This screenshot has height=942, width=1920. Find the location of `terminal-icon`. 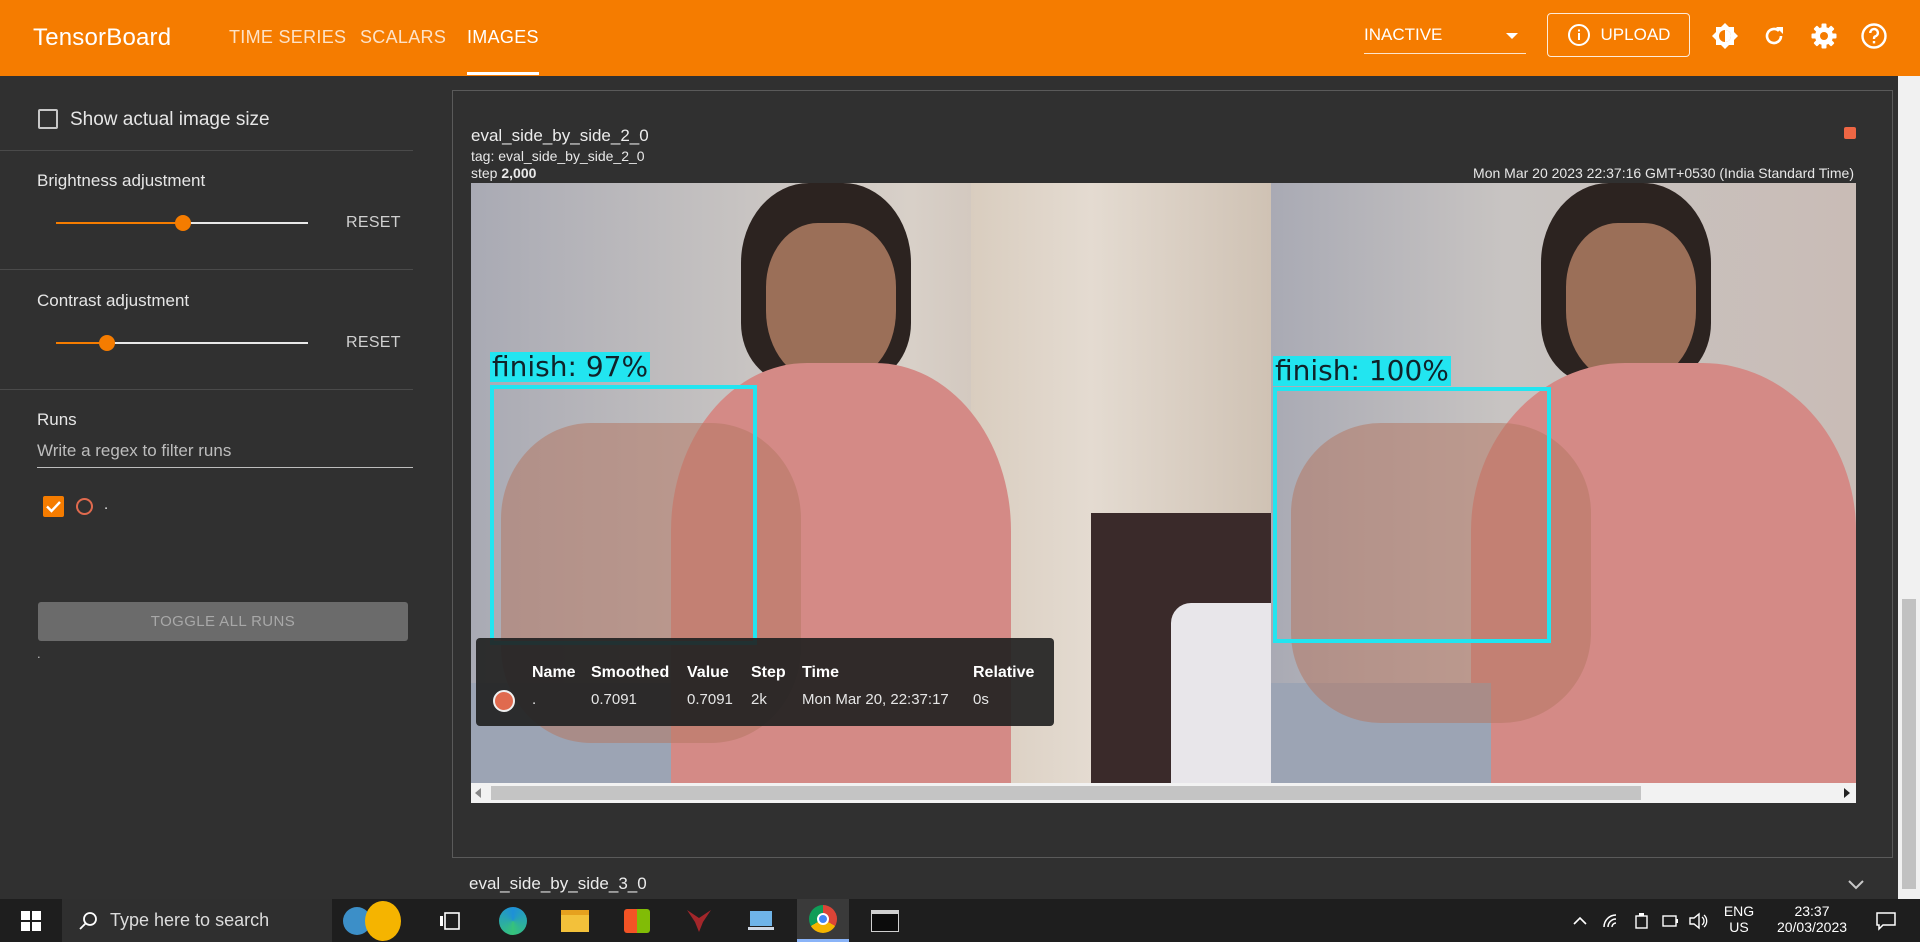

terminal-icon is located at coordinates (885, 920).